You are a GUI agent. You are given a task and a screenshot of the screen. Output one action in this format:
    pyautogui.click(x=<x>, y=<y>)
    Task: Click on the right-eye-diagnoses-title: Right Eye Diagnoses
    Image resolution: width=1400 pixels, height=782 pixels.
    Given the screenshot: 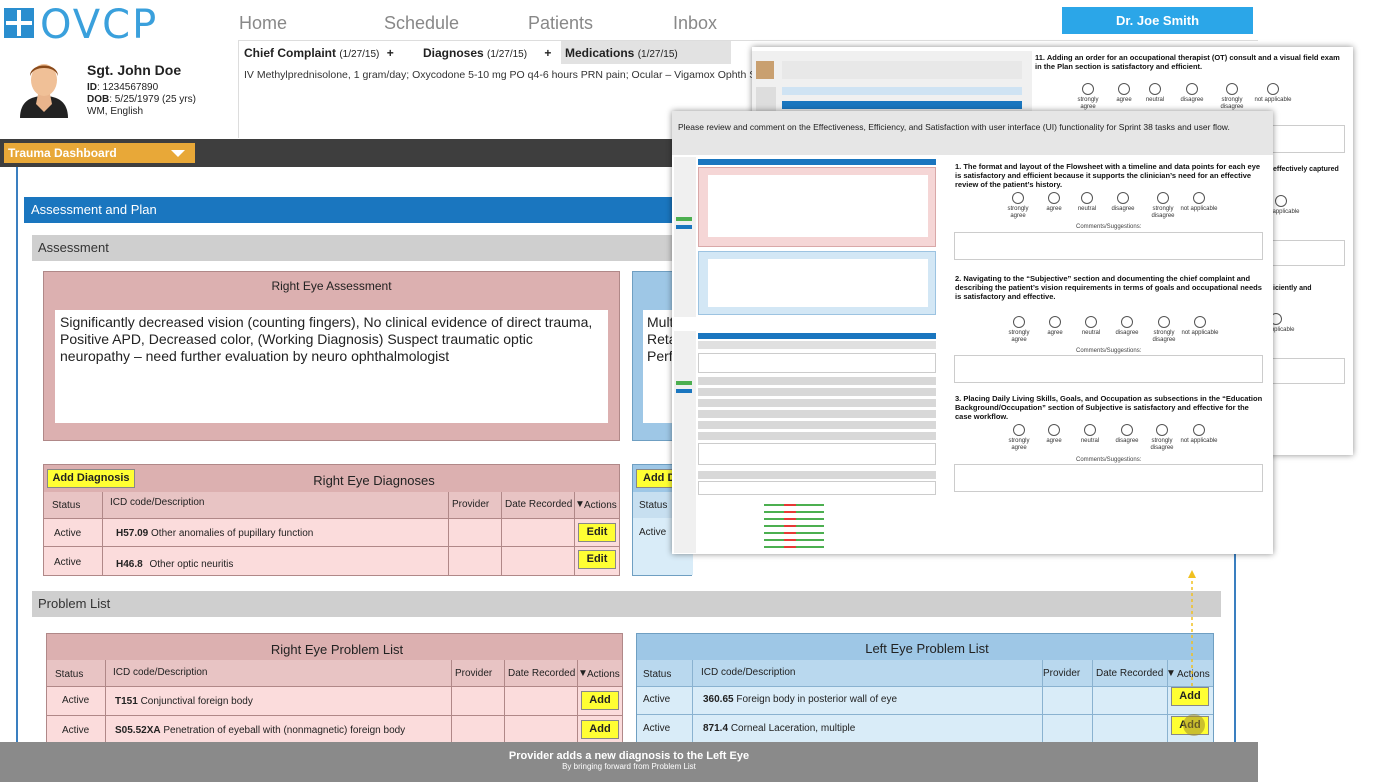 What is the action you would take?
    pyautogui.click(x=374, y=480)
    